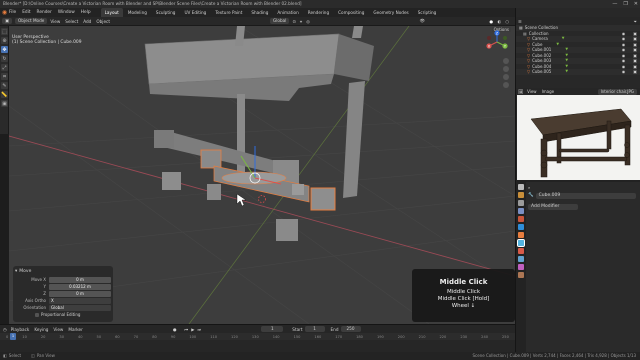 This screenshot has height=360, width=640. What do you see at coordinates (521, 267) in the screenshot?
I see `constraints-tab-icon` at bounding box center [521, 267].